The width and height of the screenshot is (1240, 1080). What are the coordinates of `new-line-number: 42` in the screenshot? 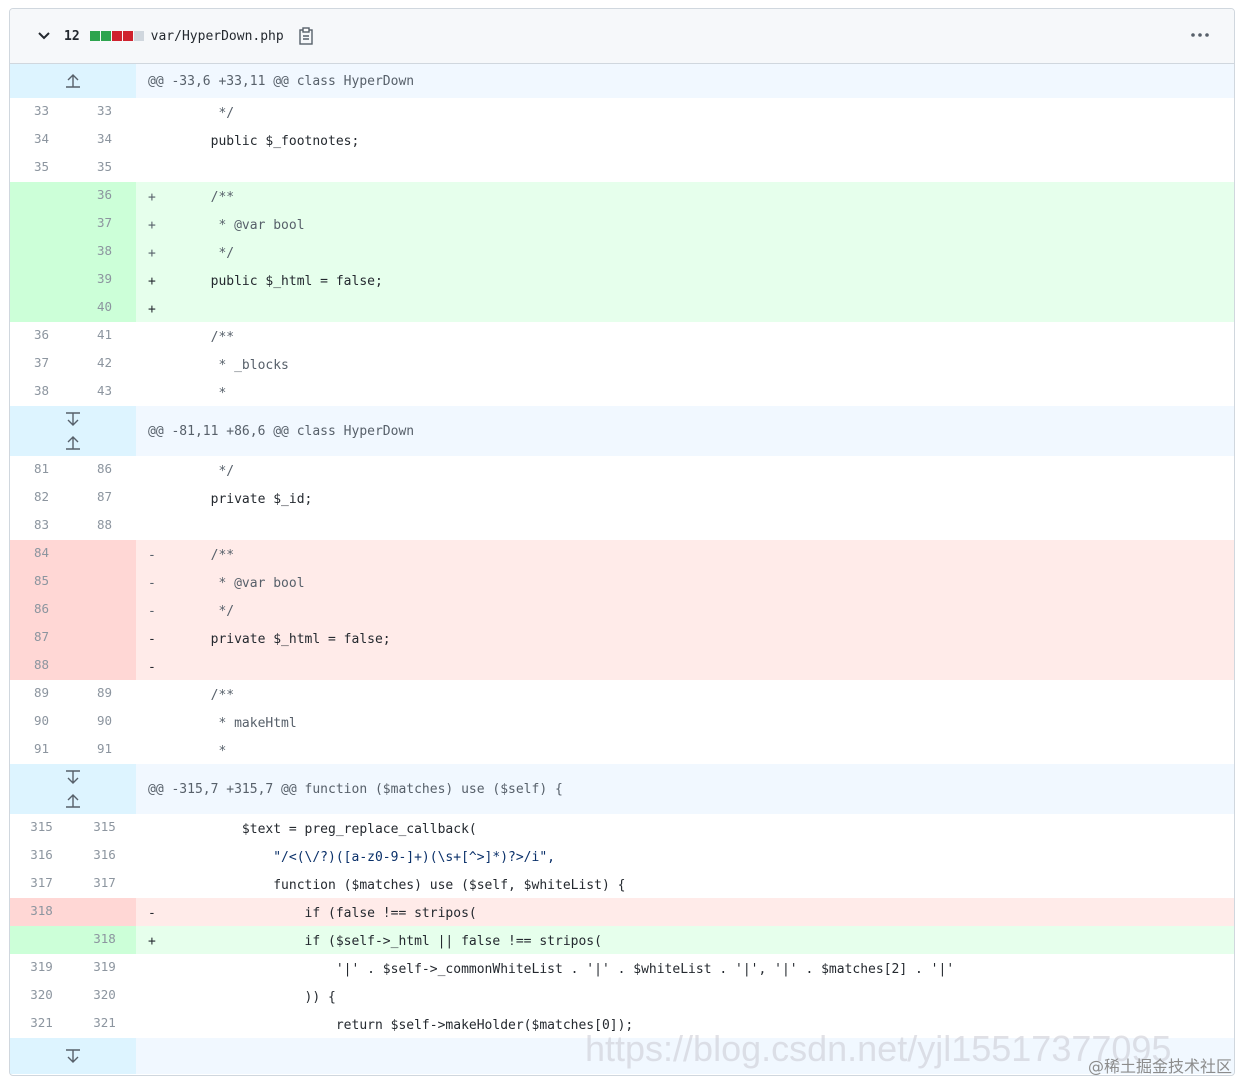 It's located at (104, 364).